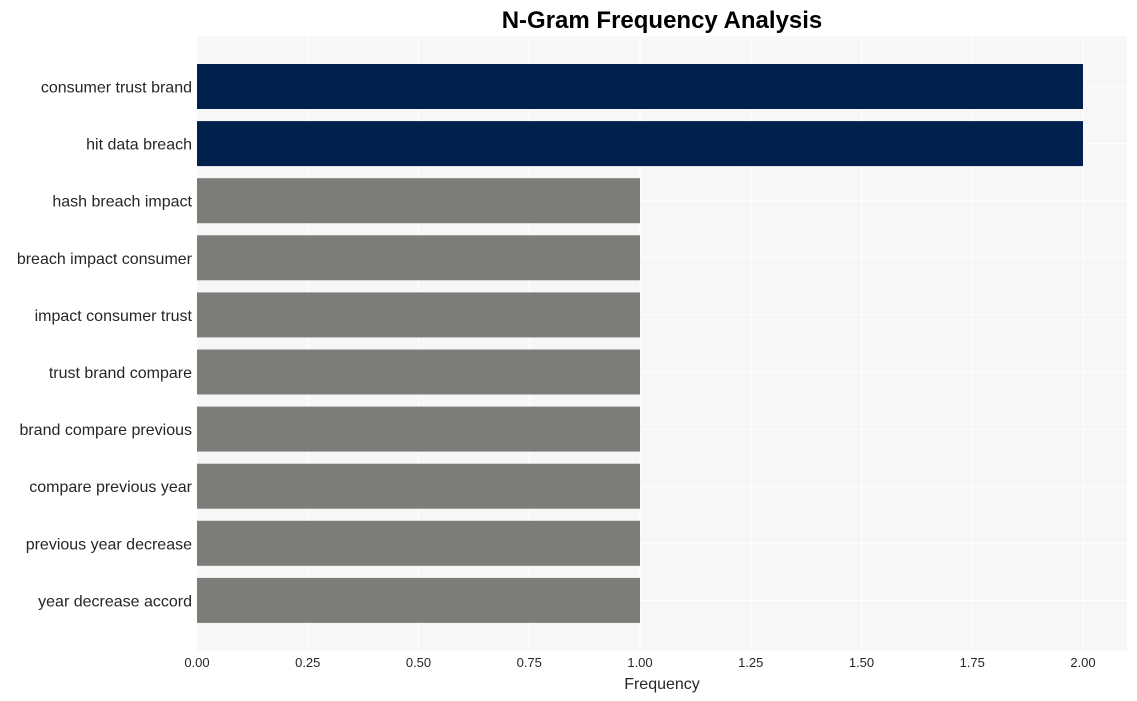 The width and height of the screenshot is (1137, 701). I want to click on y-tick-label: trust brand compare, so click(120, 373).